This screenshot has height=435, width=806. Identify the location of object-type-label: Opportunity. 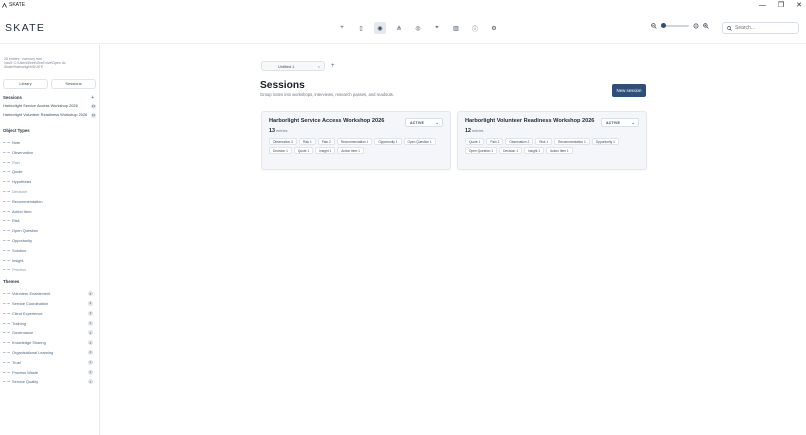
(22, 240).